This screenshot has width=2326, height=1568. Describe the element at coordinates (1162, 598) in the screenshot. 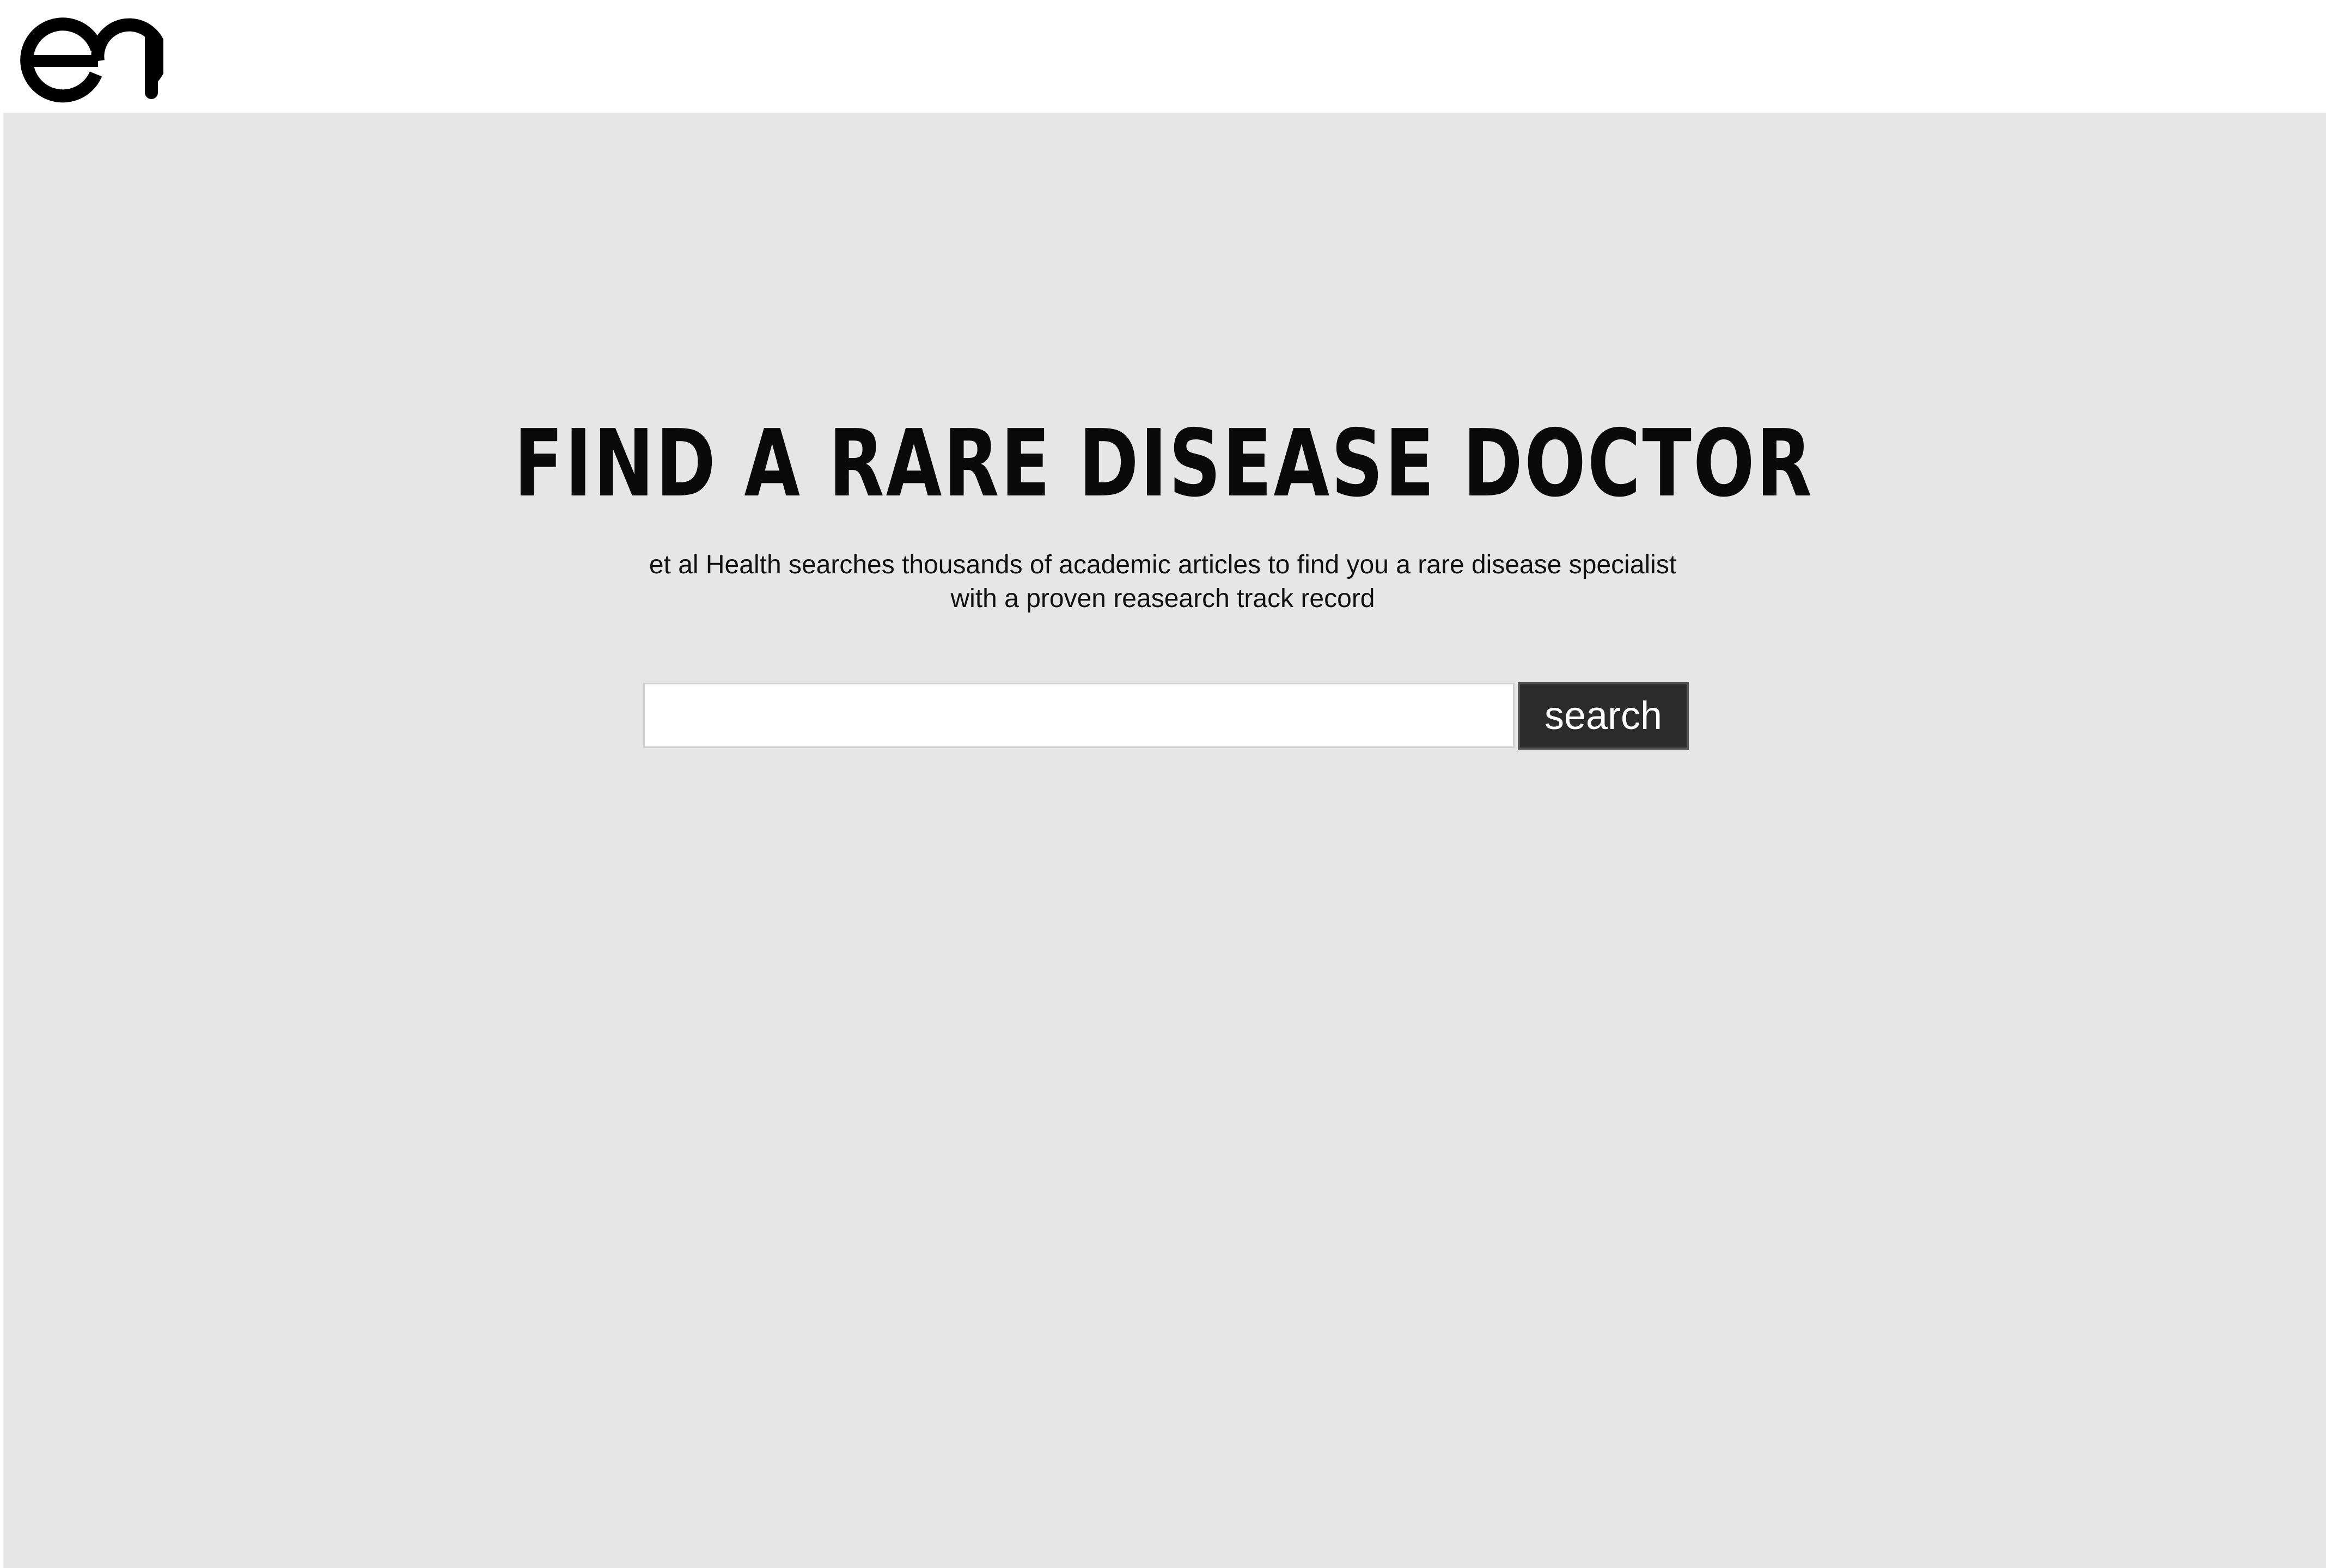

I see `subtitle-line-2: with a proven reasearch track record` at that location.